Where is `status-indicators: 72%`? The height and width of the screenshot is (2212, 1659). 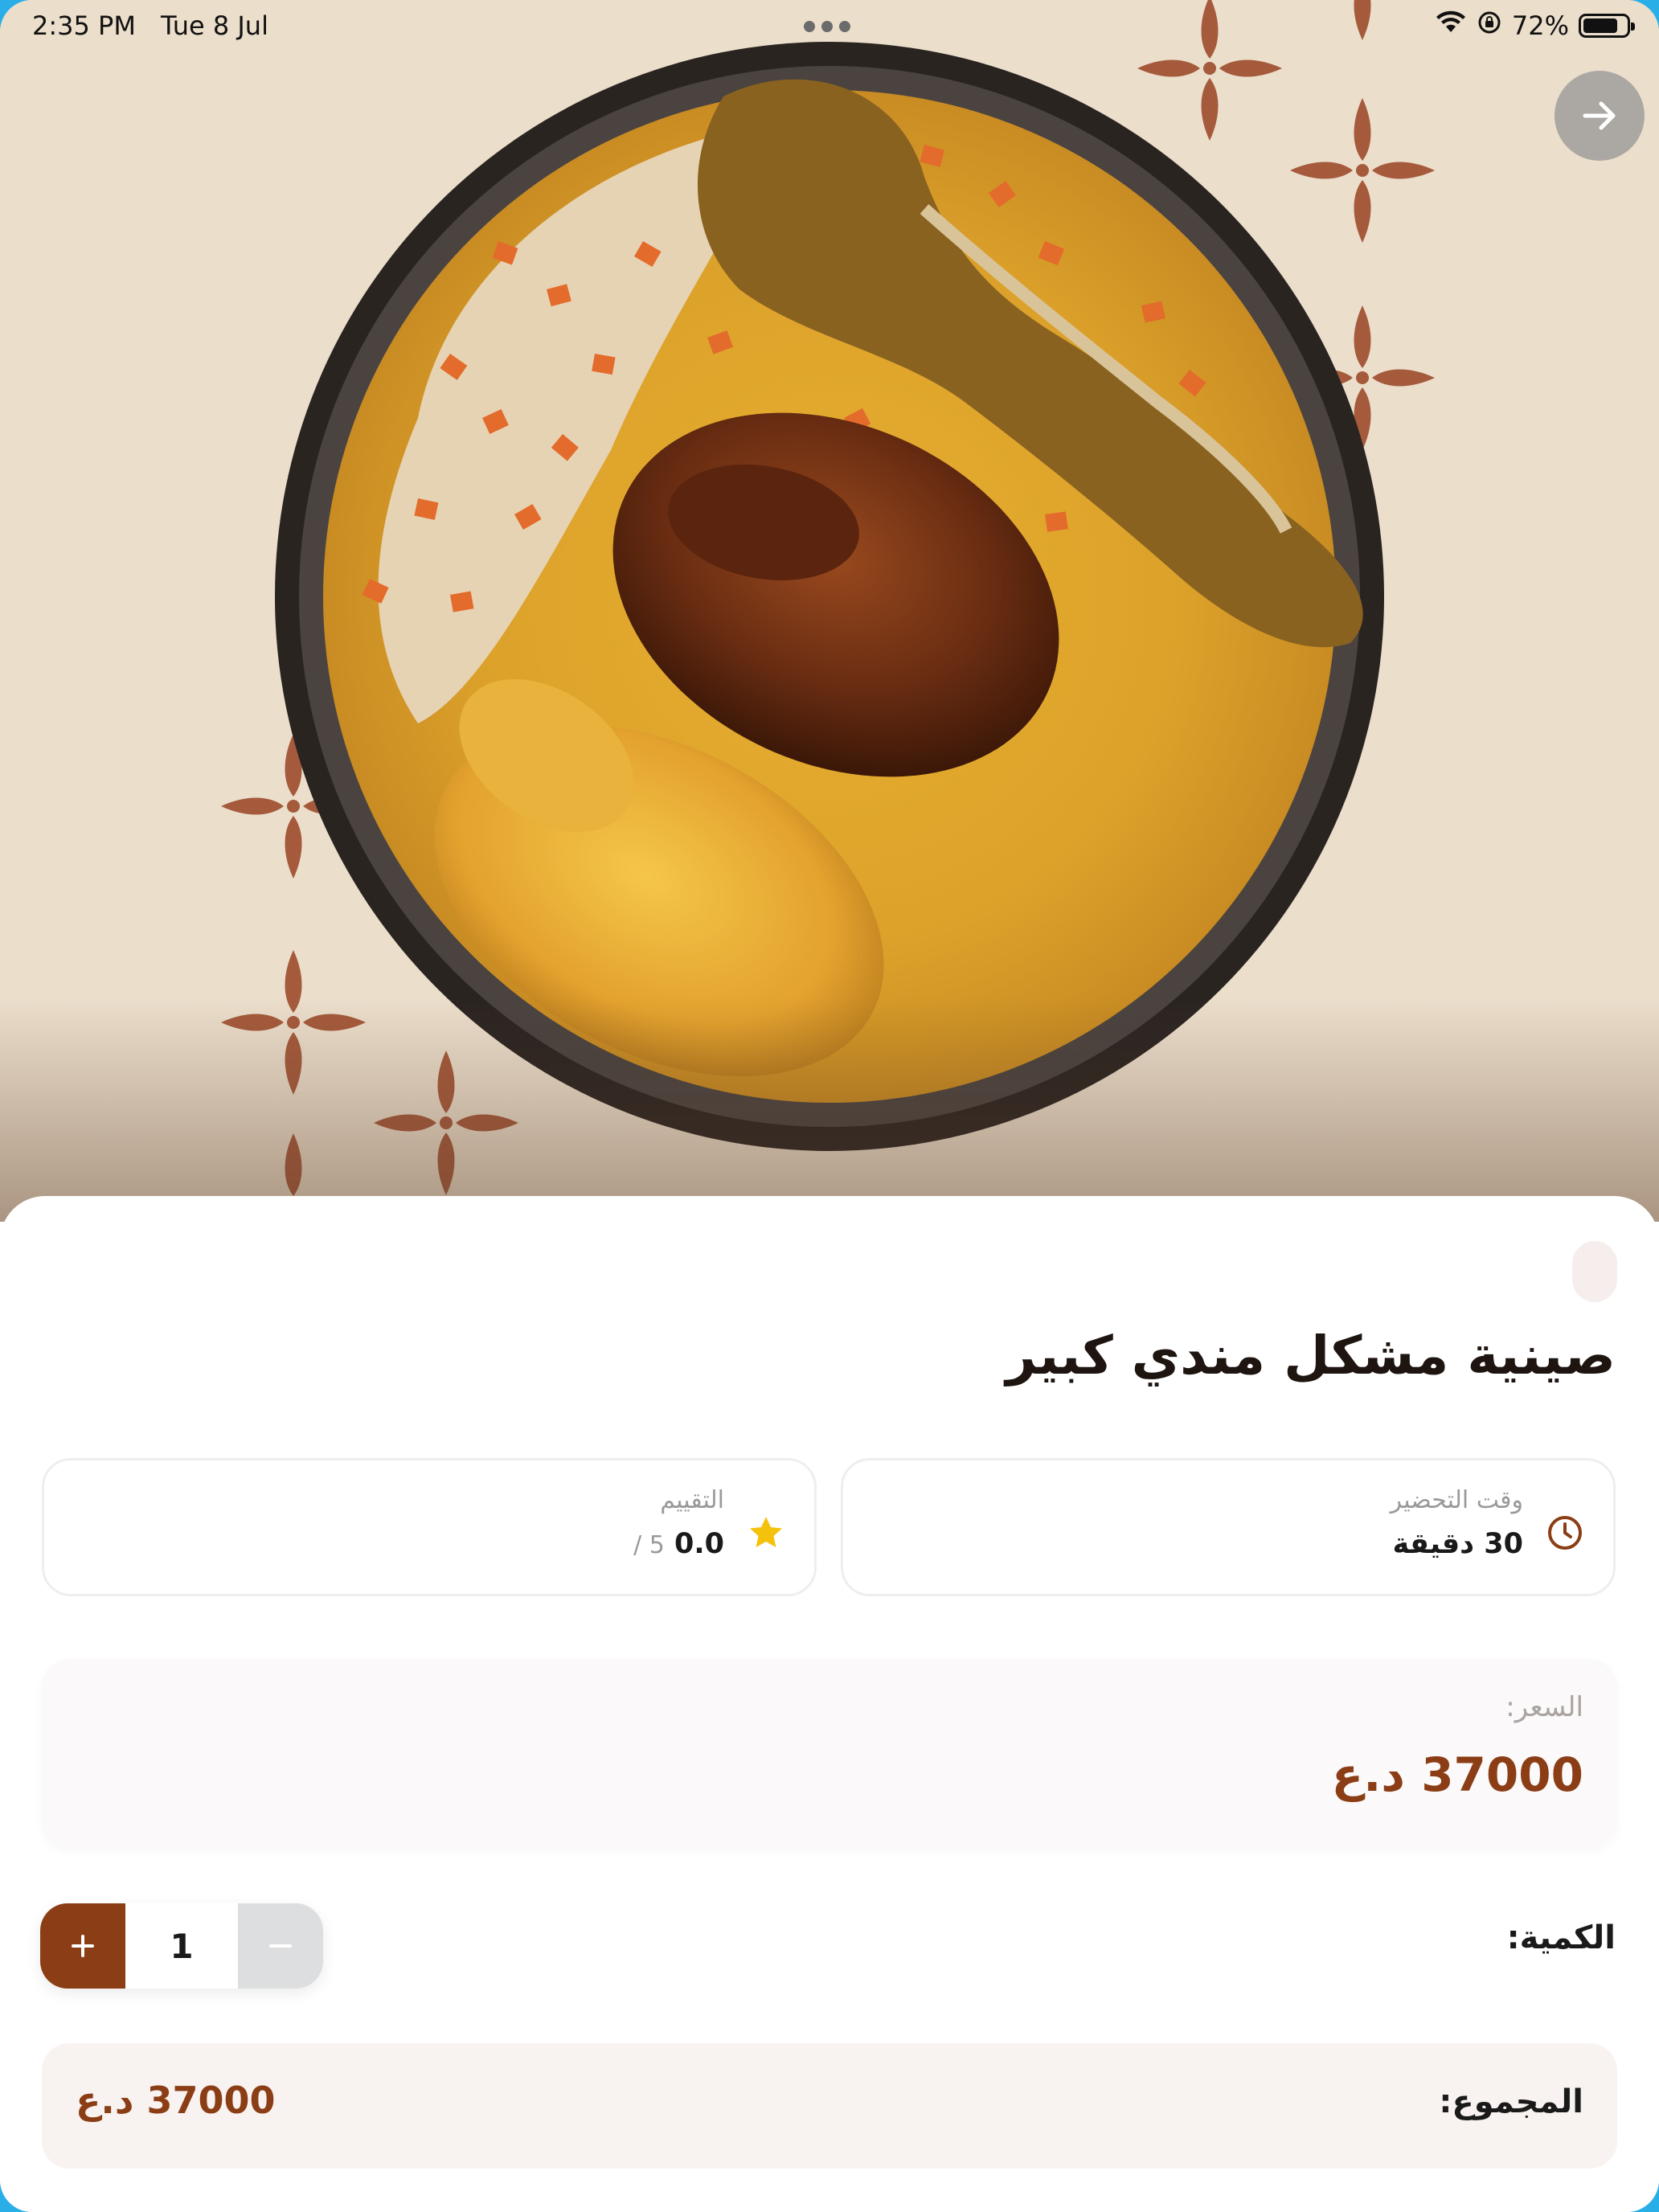
status-indicators: 72% is located at coordinates (1535, 26).